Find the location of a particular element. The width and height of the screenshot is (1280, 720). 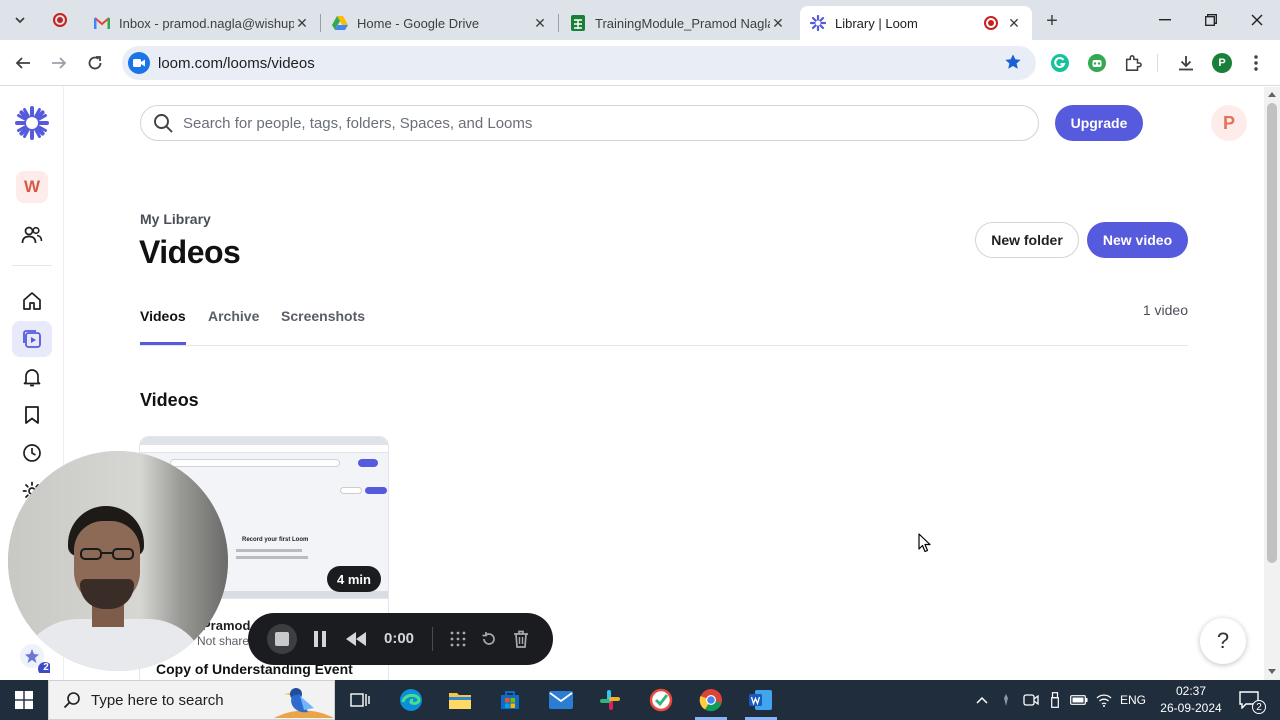

taskbar-file-explorer is located at coordinates (460, 700).